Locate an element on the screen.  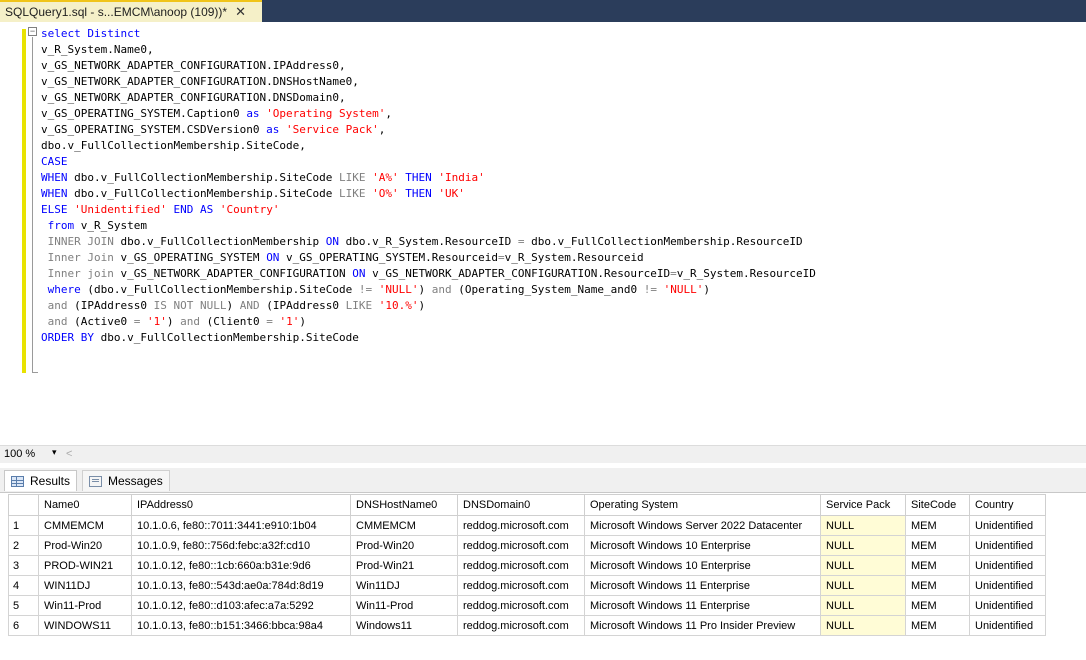
grid-cell: 10.1.0.13, fe80::b151:3466:bbca:98a4 is located at coordinates (241, 625).